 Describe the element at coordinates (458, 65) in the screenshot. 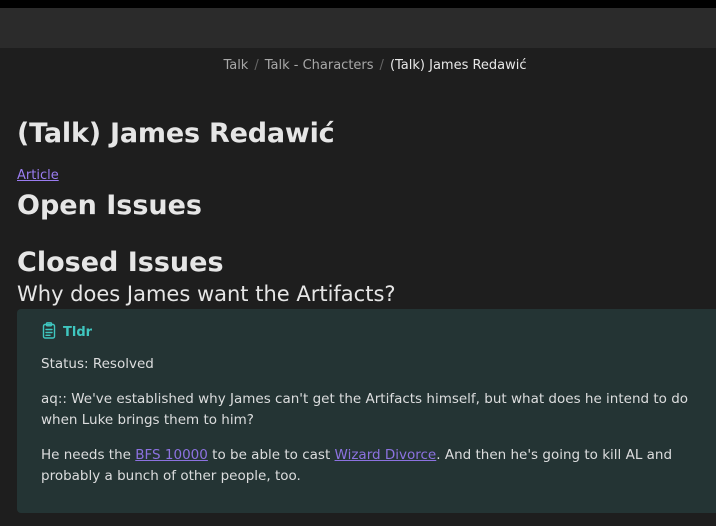

I see `breadcrumb-current: (Talk) James Redawić` at that location.